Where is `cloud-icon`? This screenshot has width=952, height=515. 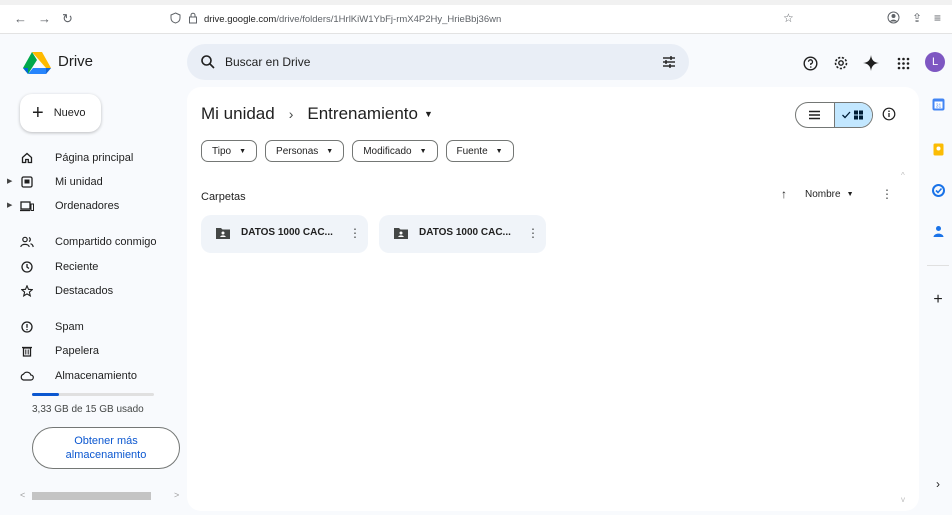
cloud-icon is located at coordinates (27, 376).